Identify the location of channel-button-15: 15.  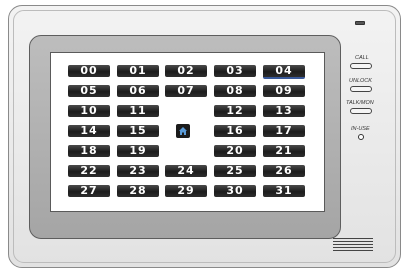
(138, 131).